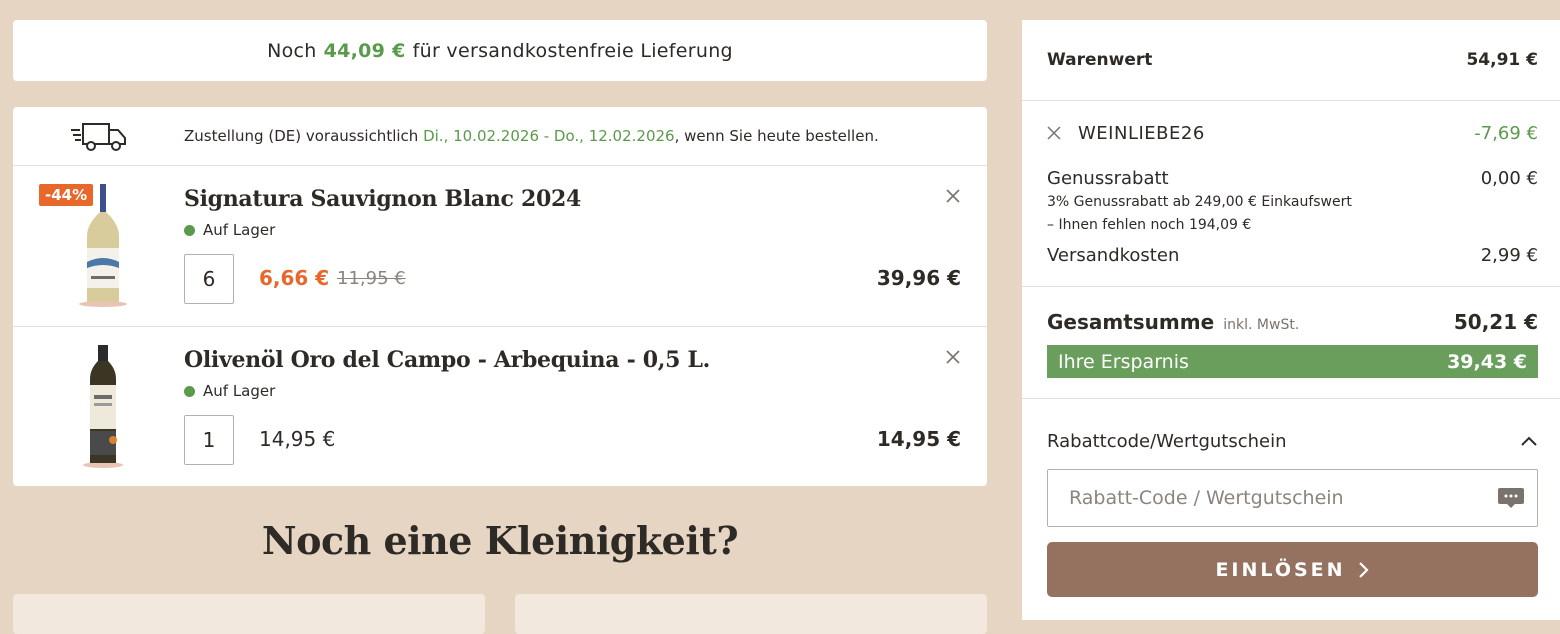 This screenshot has height=634, width=1560. What do you see at coordinates (1495, 322) in the screenshot?
I see `total-value: 50,21 €` at bounding box center [1495, 322].